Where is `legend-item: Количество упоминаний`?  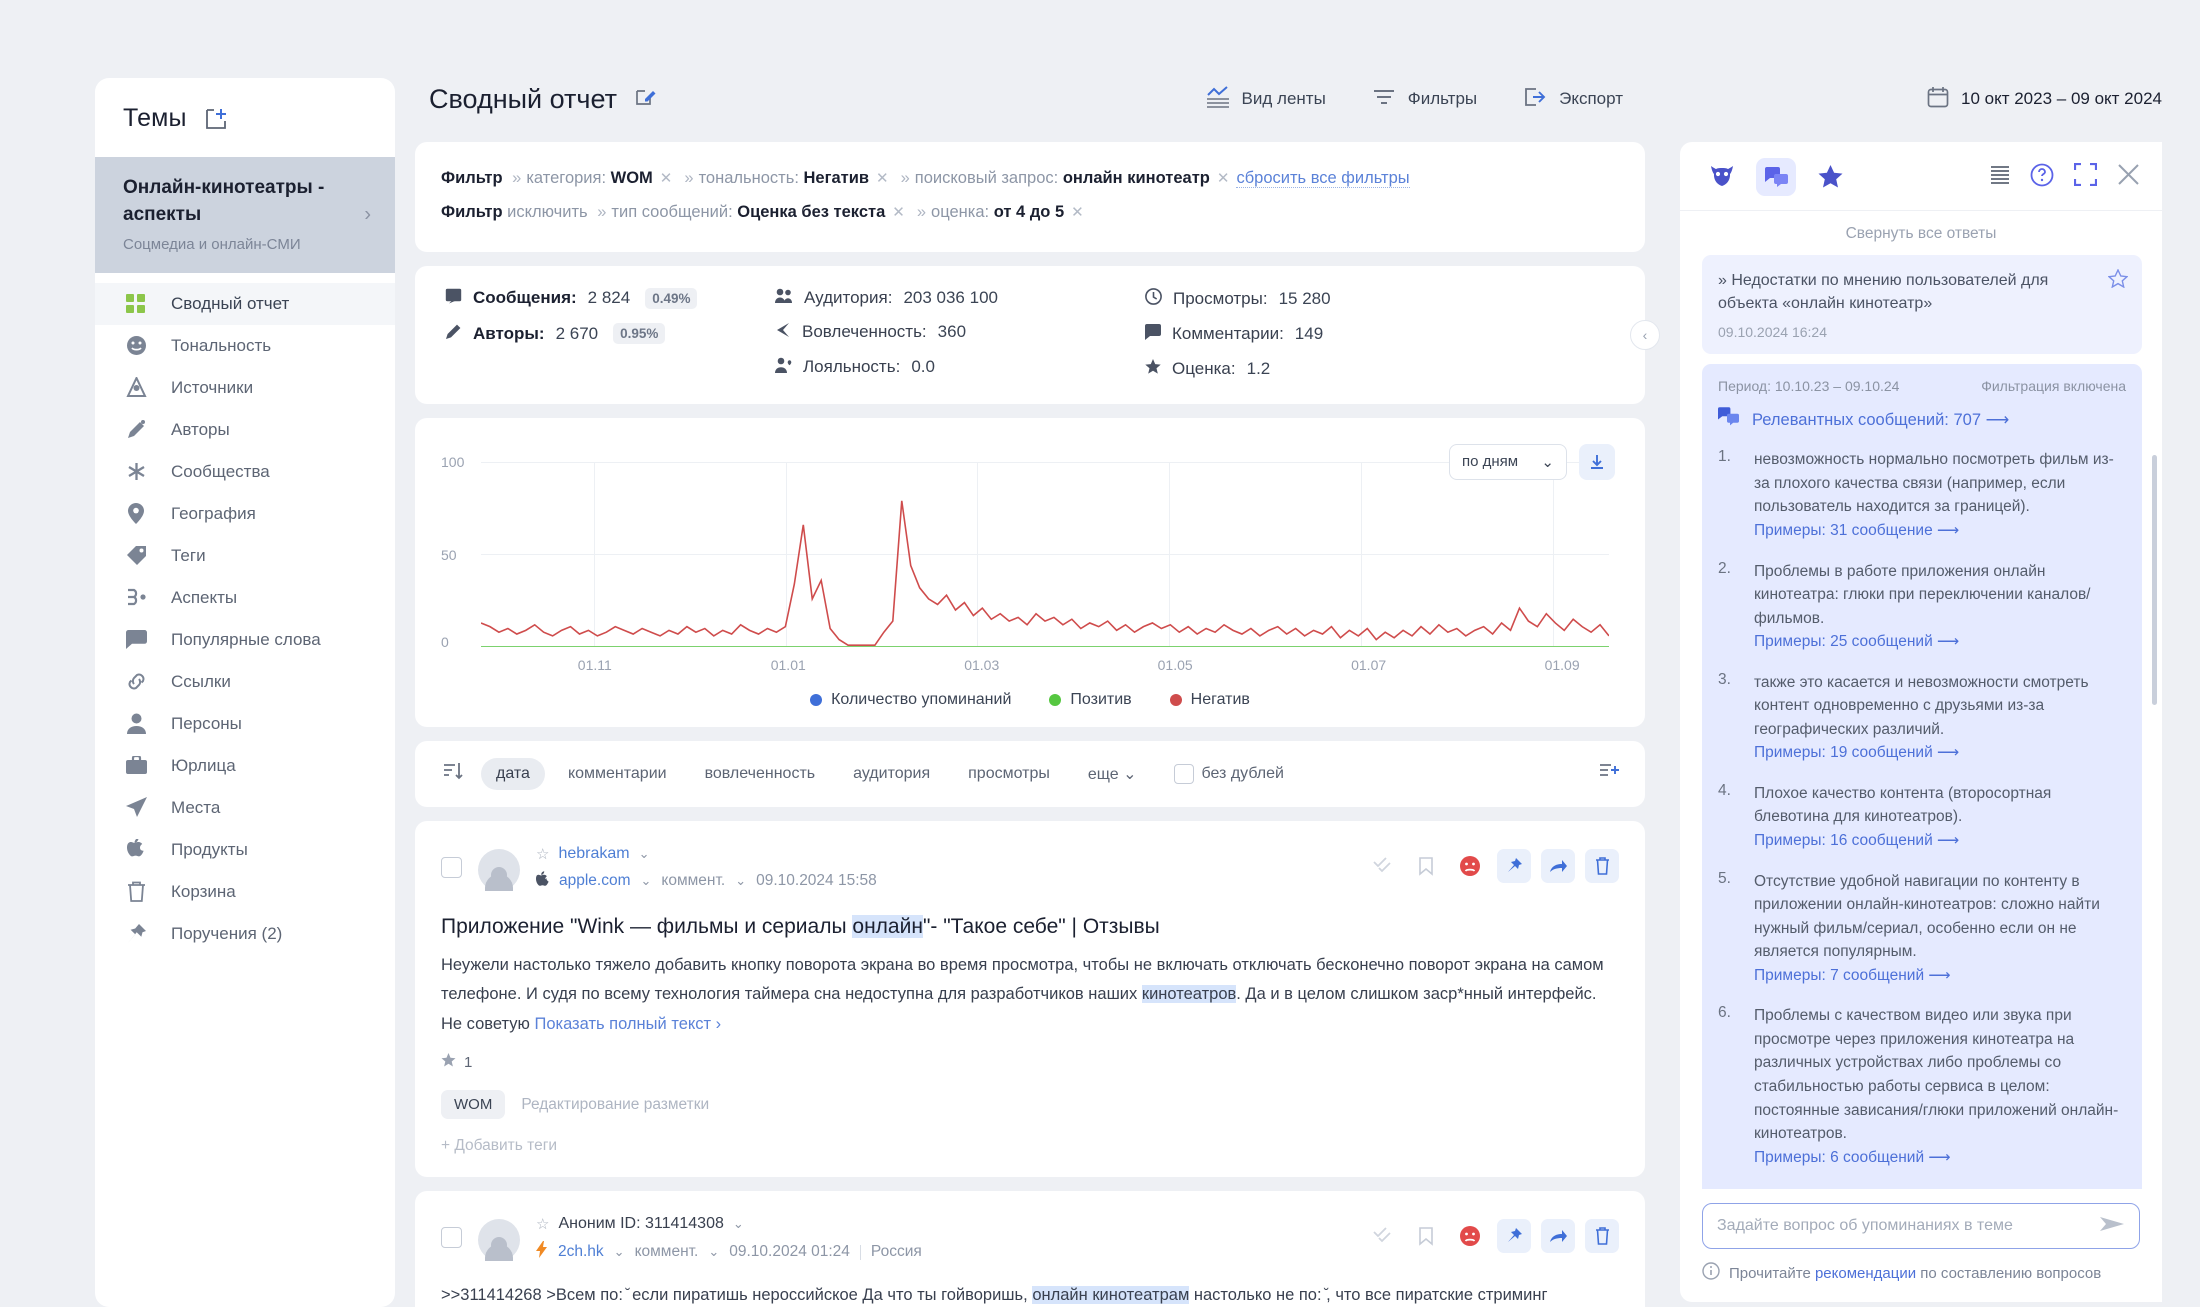
legend-item: Количество упоминаний is located at coordinates (910, 700).